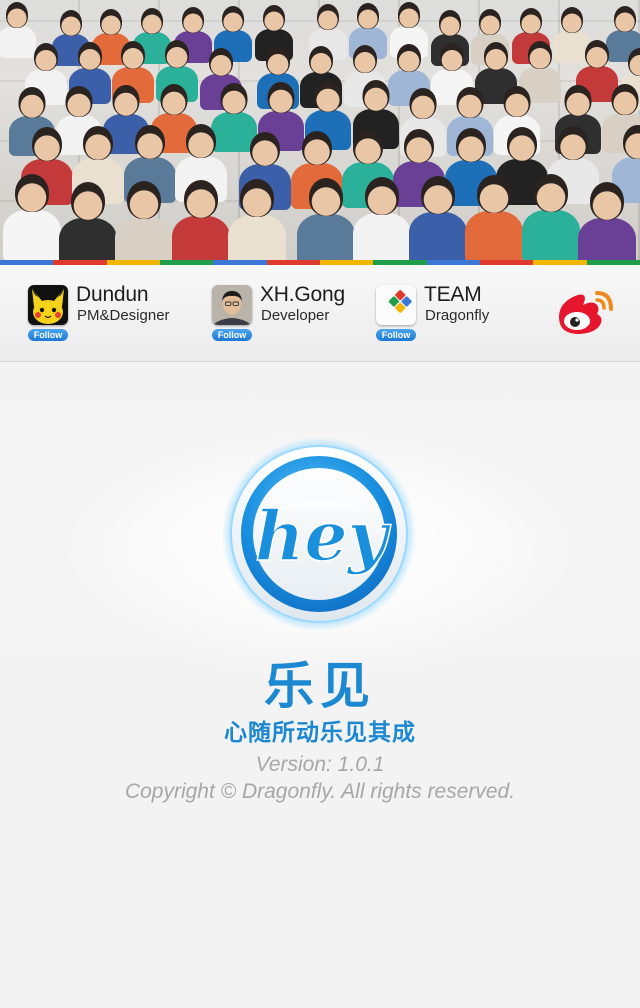  I want to click on app-name: 乐见, so click(320, 686).